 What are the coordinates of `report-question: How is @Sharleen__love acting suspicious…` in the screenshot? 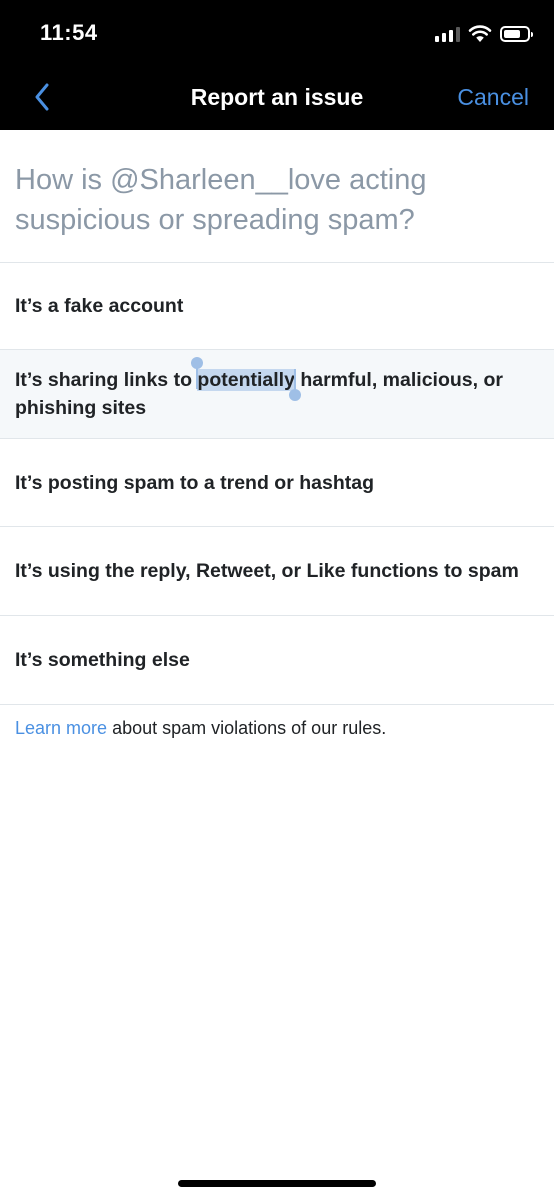 It's located at (221, 200).